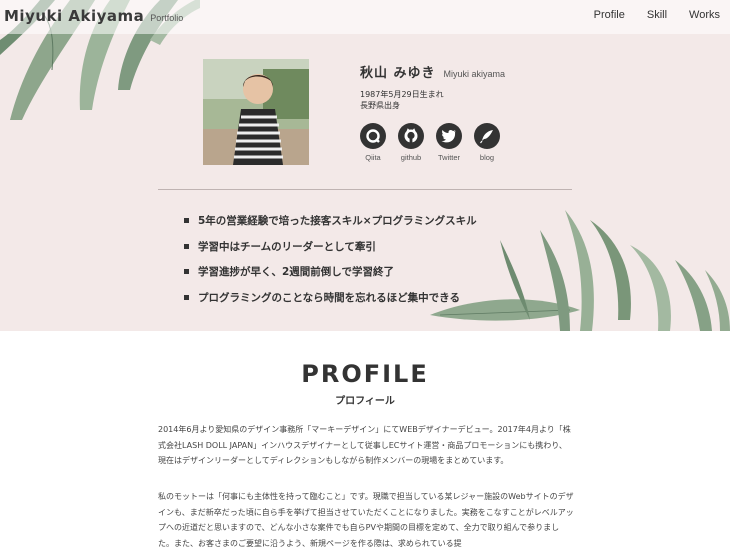  What do you see at coordinates (449, 136) in the screenshot?
I see `twitter-icon` at bounding box center [449, 136].